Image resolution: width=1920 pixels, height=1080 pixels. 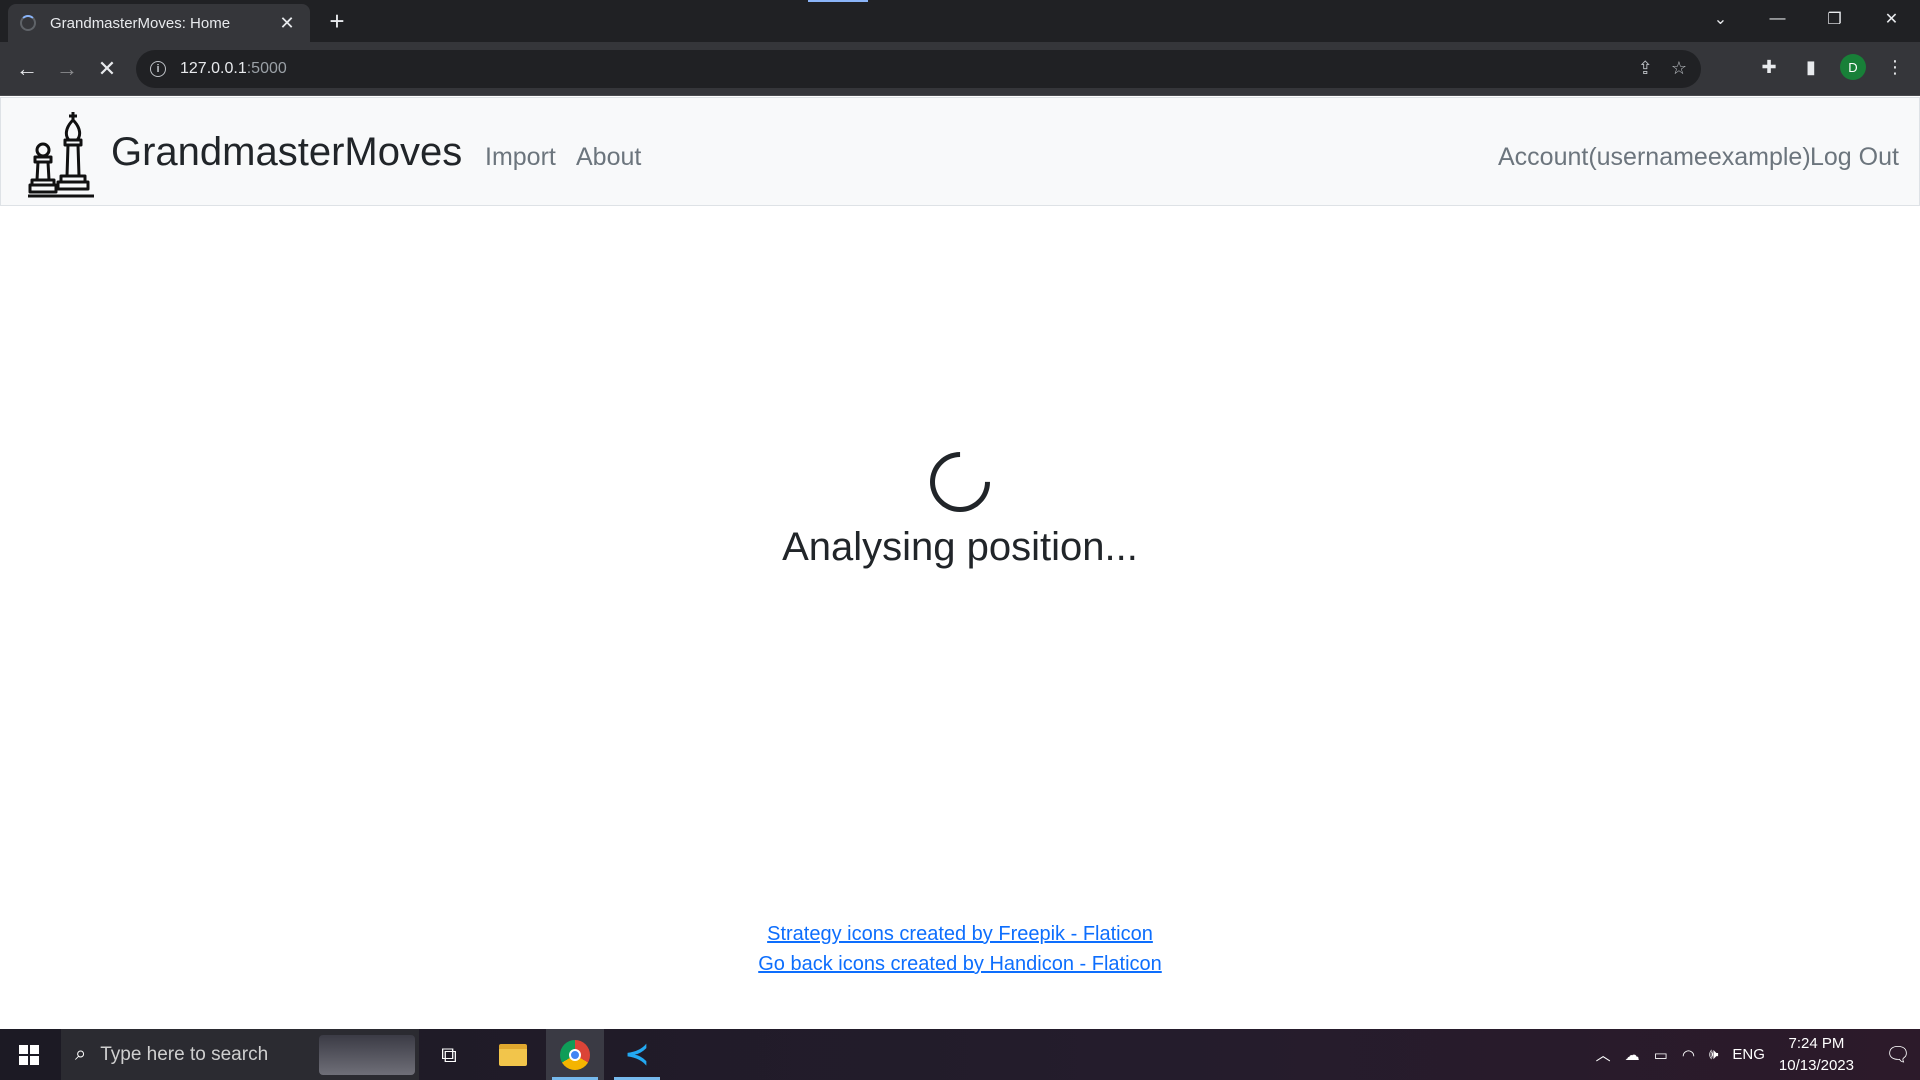 I want to click on loading-spinner-icon, so click(x=960, y=482).